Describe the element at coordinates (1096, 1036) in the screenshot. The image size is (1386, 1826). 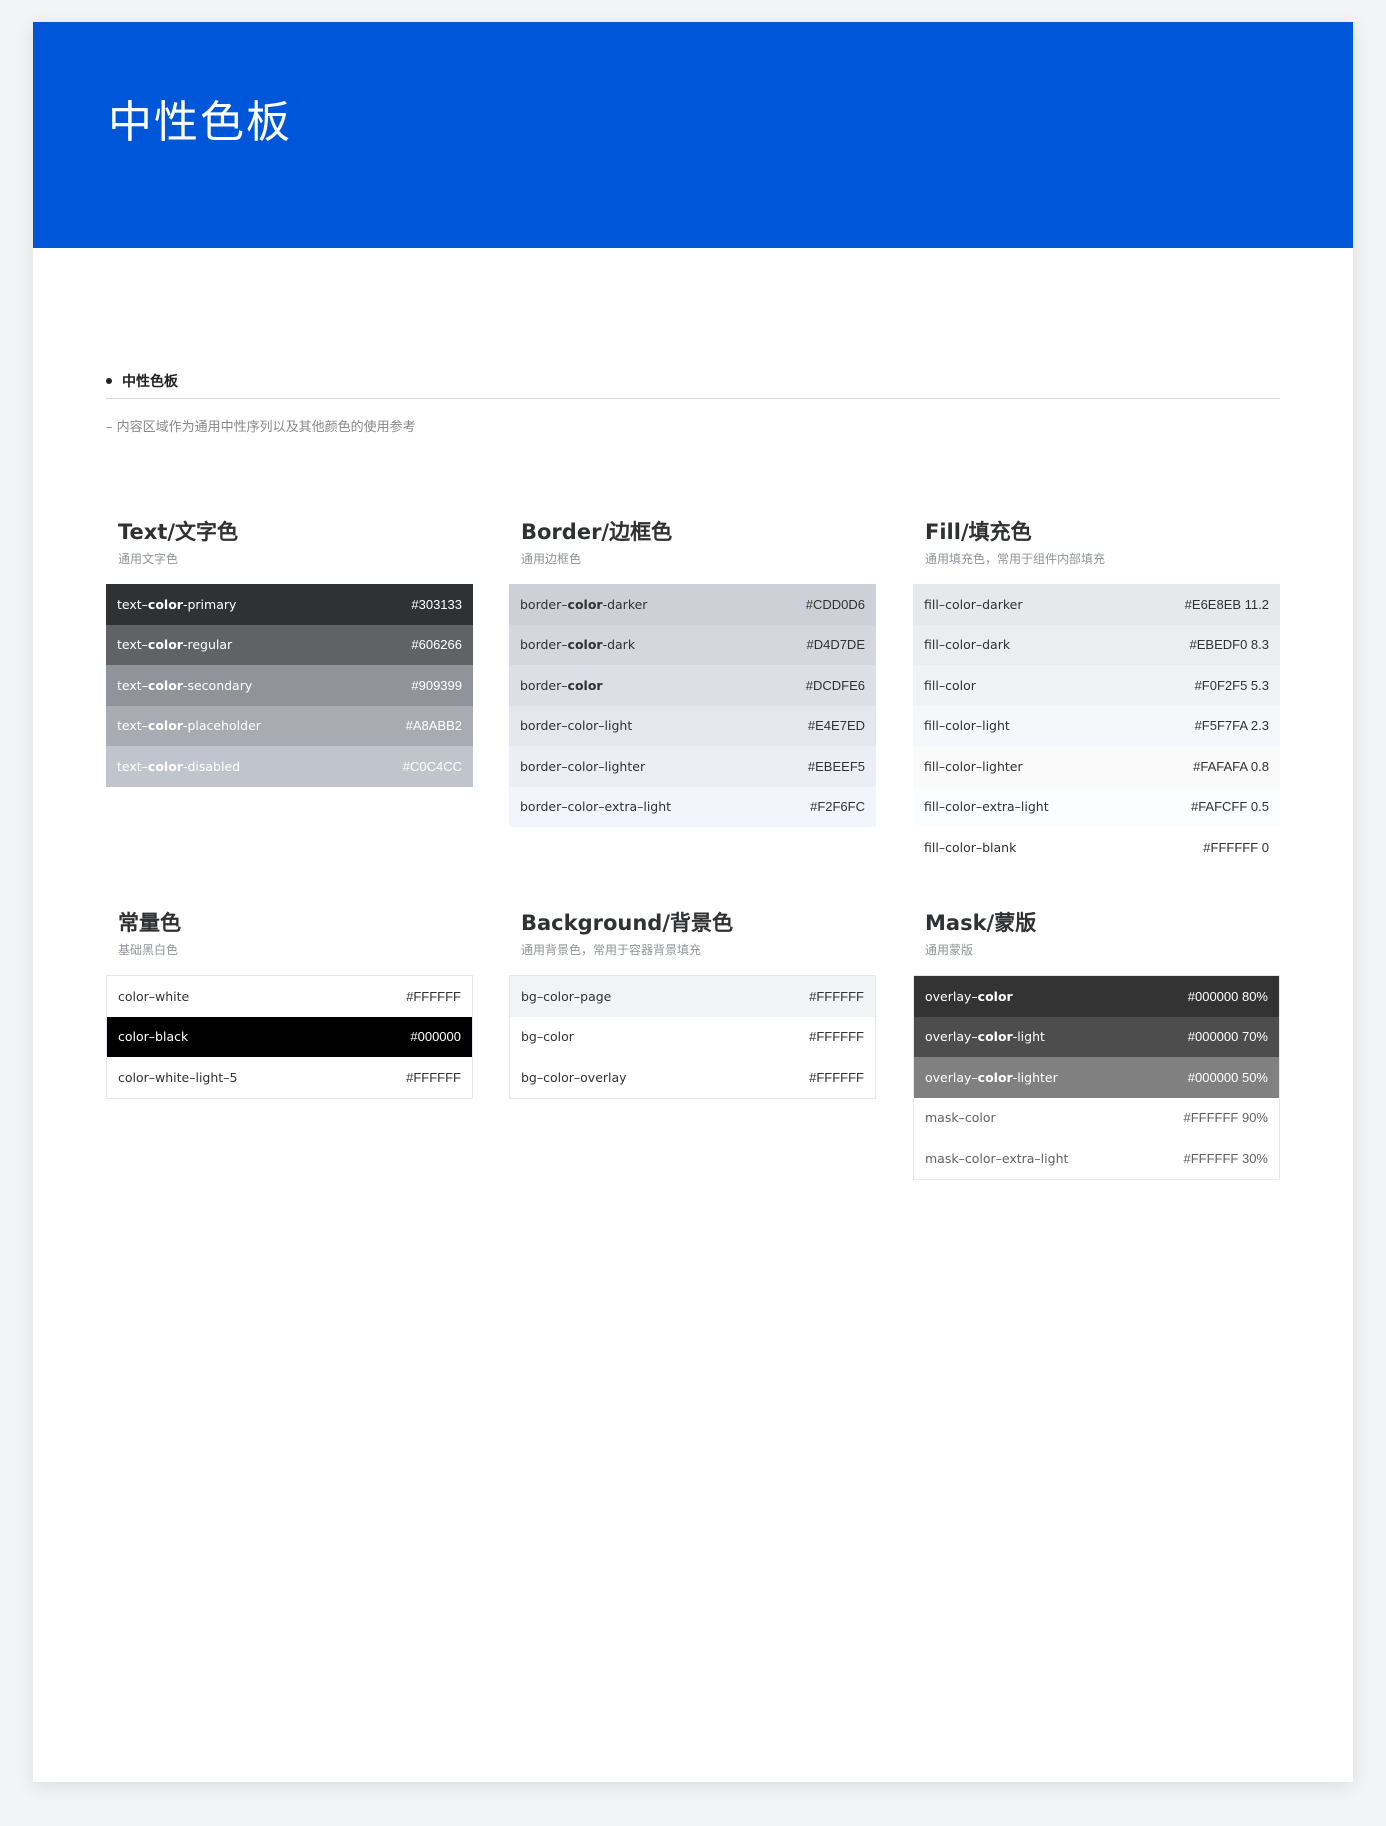
I see `color-swatch: overlay–color-light #000000 70%` at that location.